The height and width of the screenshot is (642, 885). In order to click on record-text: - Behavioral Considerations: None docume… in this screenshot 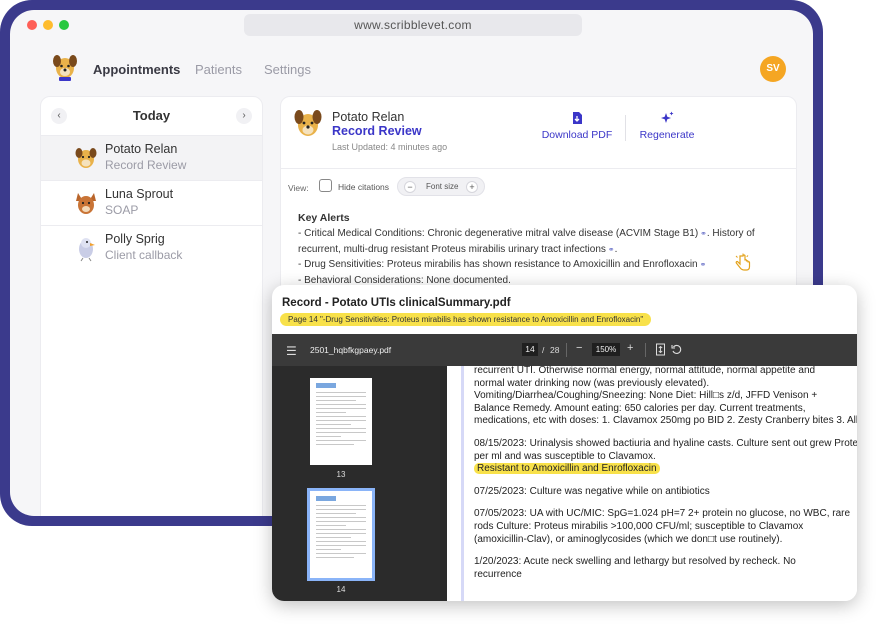, I will do `click(404, 280)`.